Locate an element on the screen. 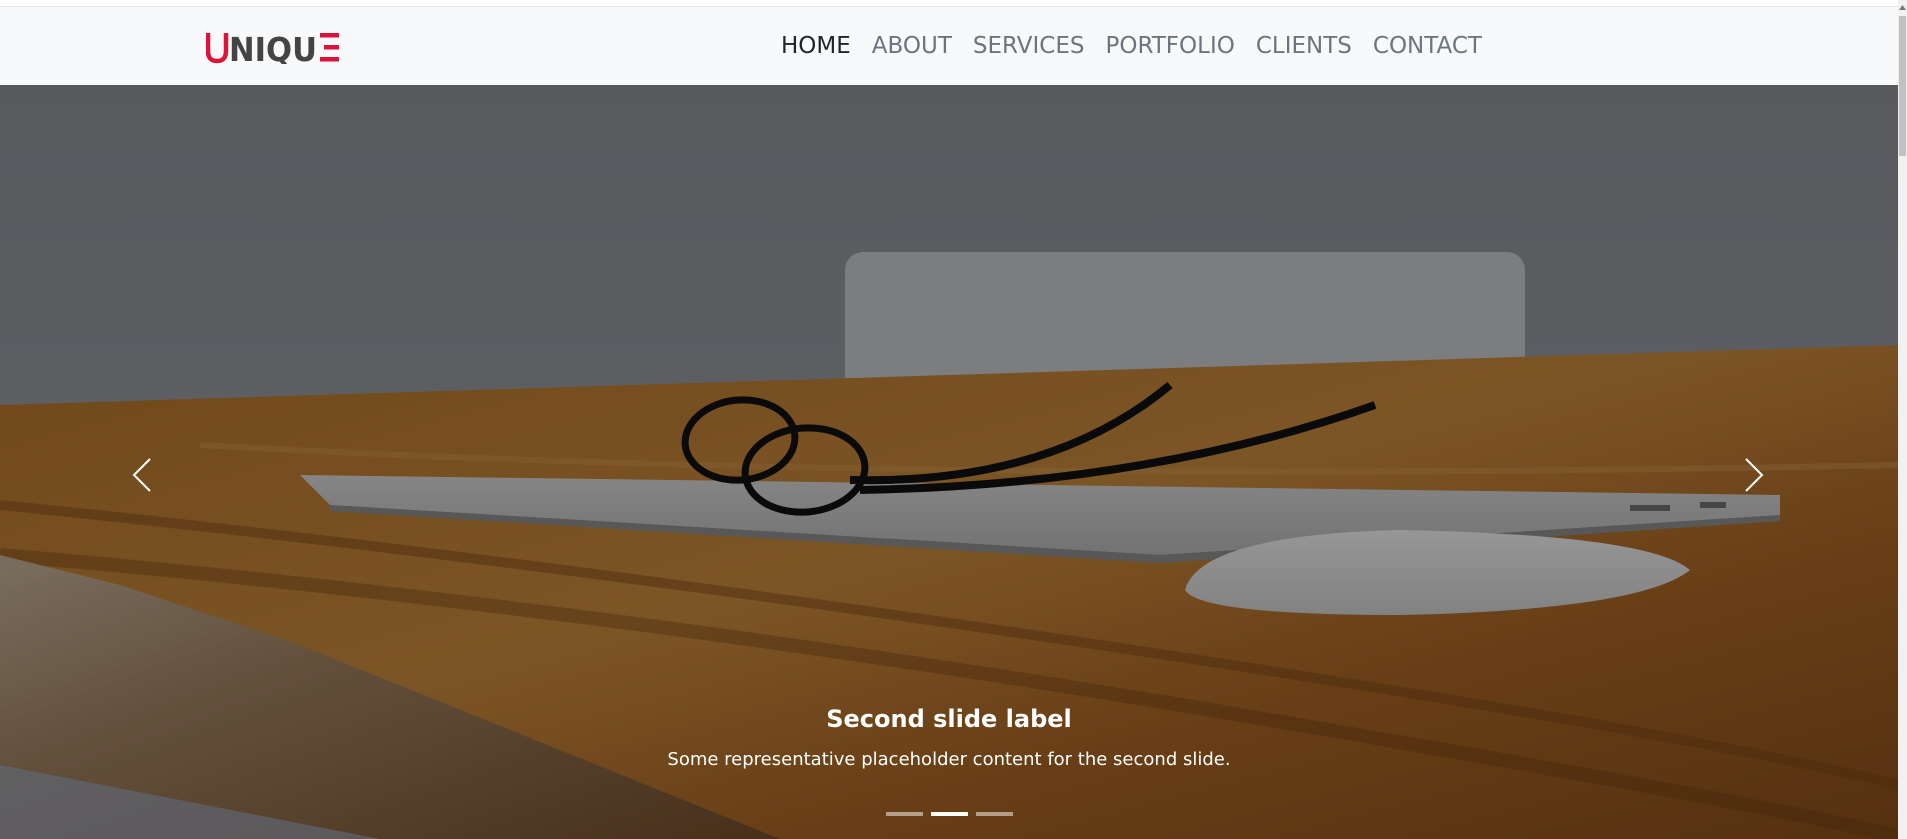 This screenshot has width=1907, height=839. logo-icon: NIQU is located at coordinates (272, 47).